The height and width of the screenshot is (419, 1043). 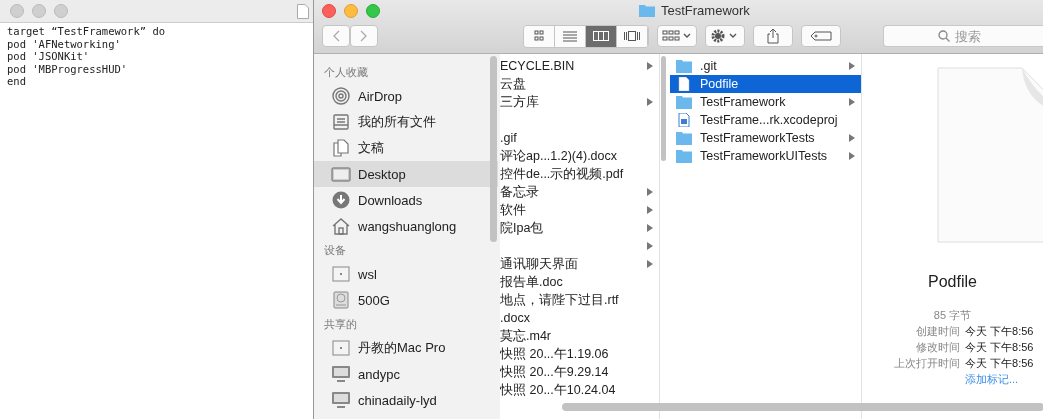 What do you see at coordinates (765, 138) in the screenshot?
I see `file-row: TestFrameworkTests` at bounding box center [765, 138].